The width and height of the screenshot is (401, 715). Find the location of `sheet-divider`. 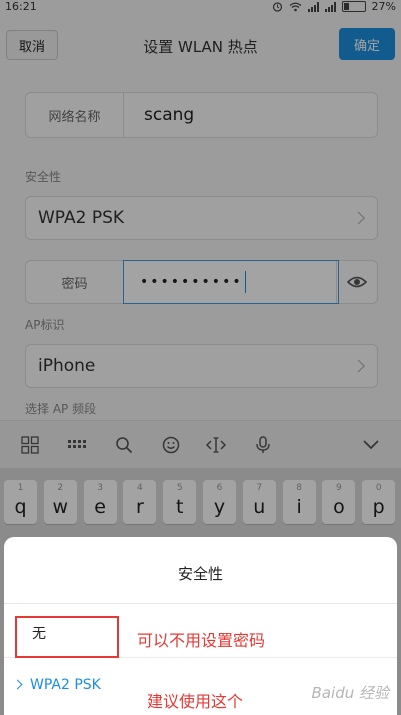

sheet-divider is located at coordinates (200, 603).